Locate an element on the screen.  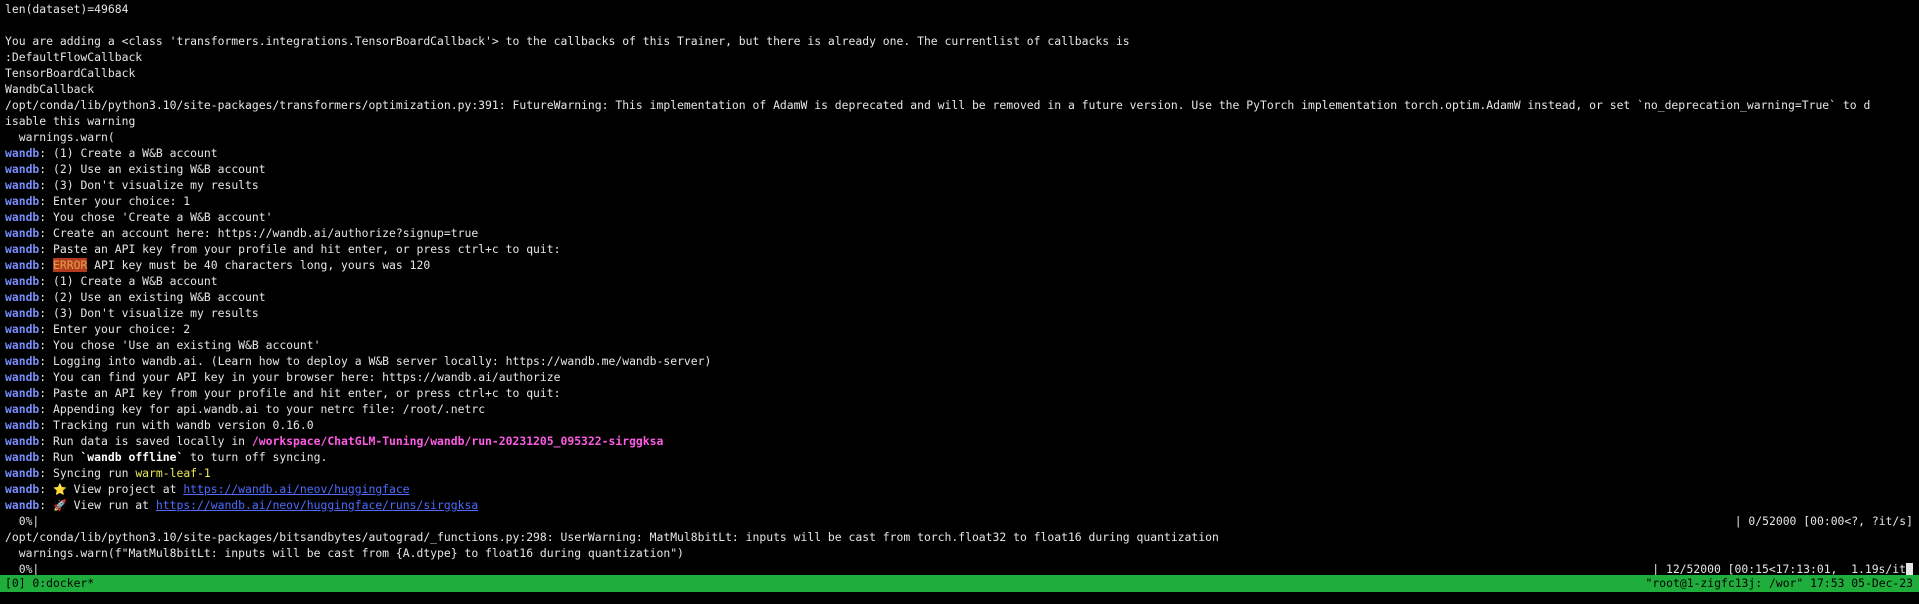
wandb-message: View project at is located at coordinates (125, 489).